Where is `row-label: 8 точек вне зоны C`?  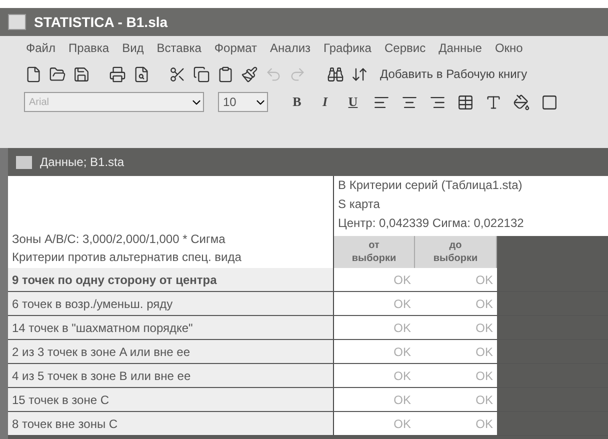 row-label: 8 точек вне зоны C is located at coordinates (171, 423).